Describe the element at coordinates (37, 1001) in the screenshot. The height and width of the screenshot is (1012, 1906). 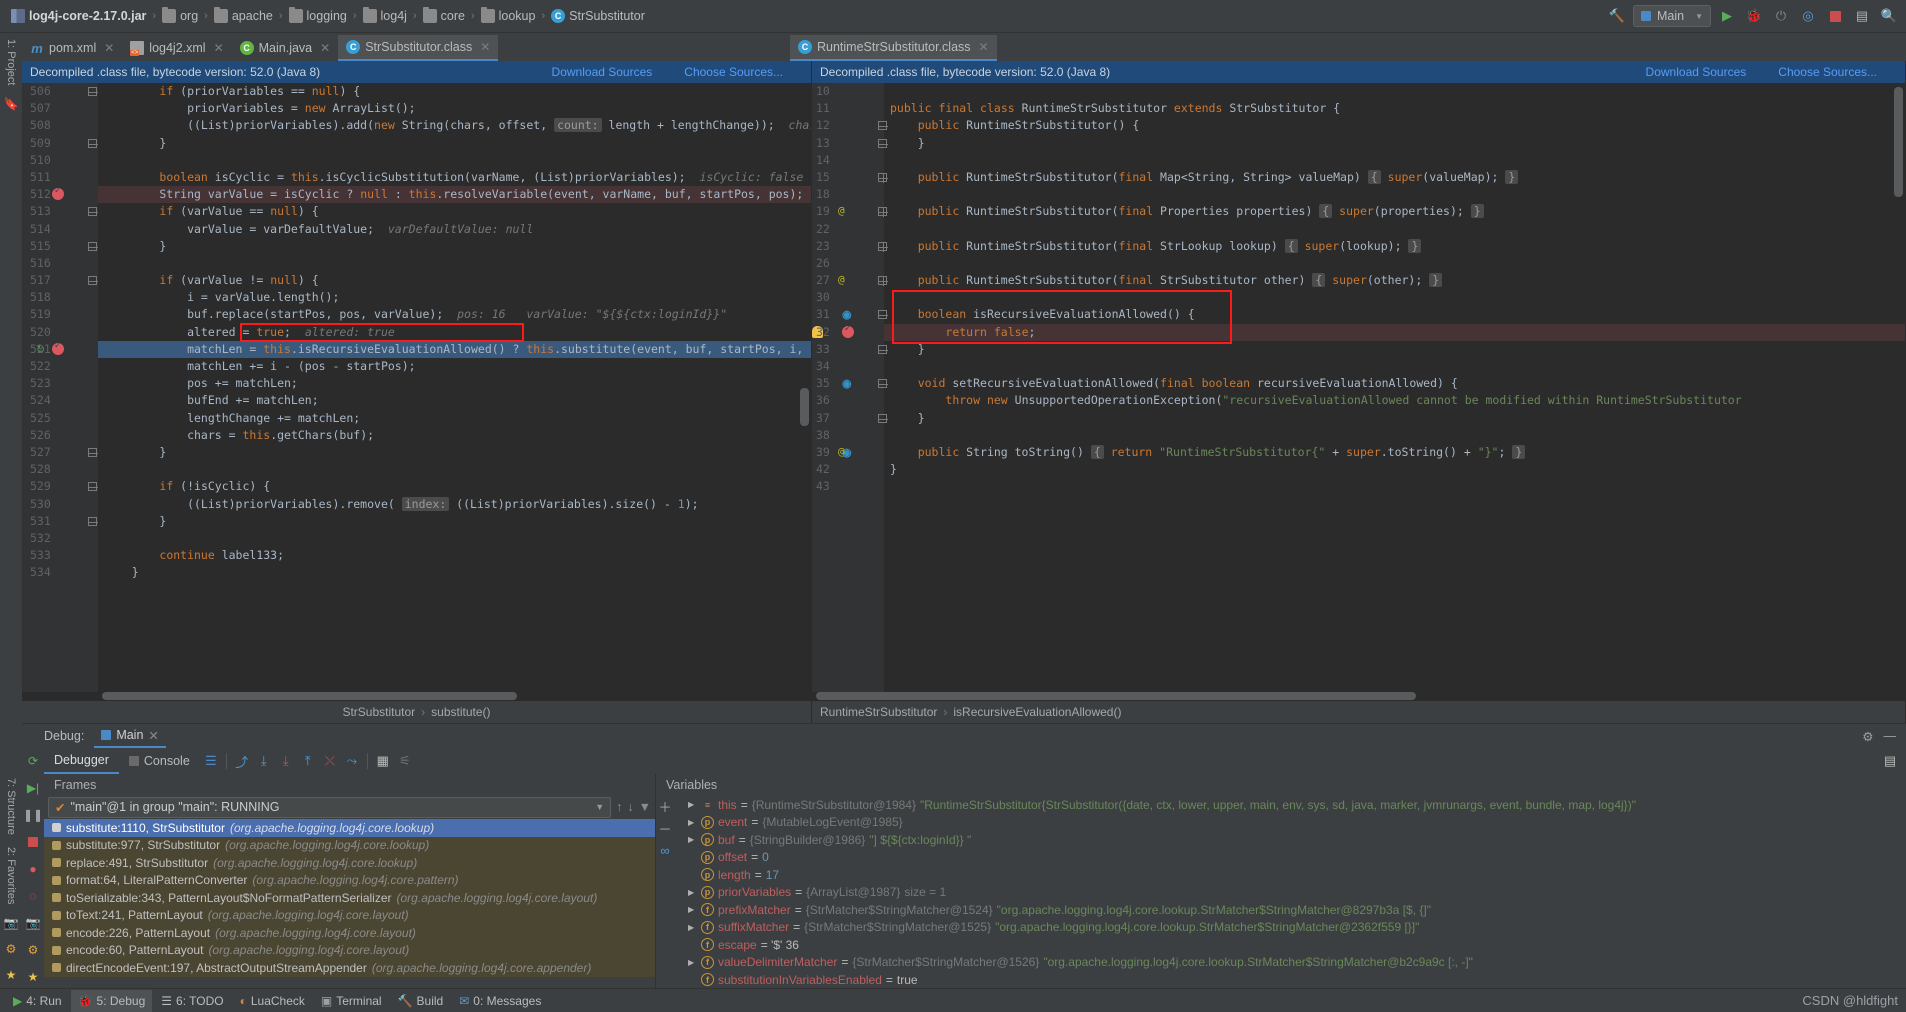
I see `status-item-run: ▶ 4: Run` at that location.